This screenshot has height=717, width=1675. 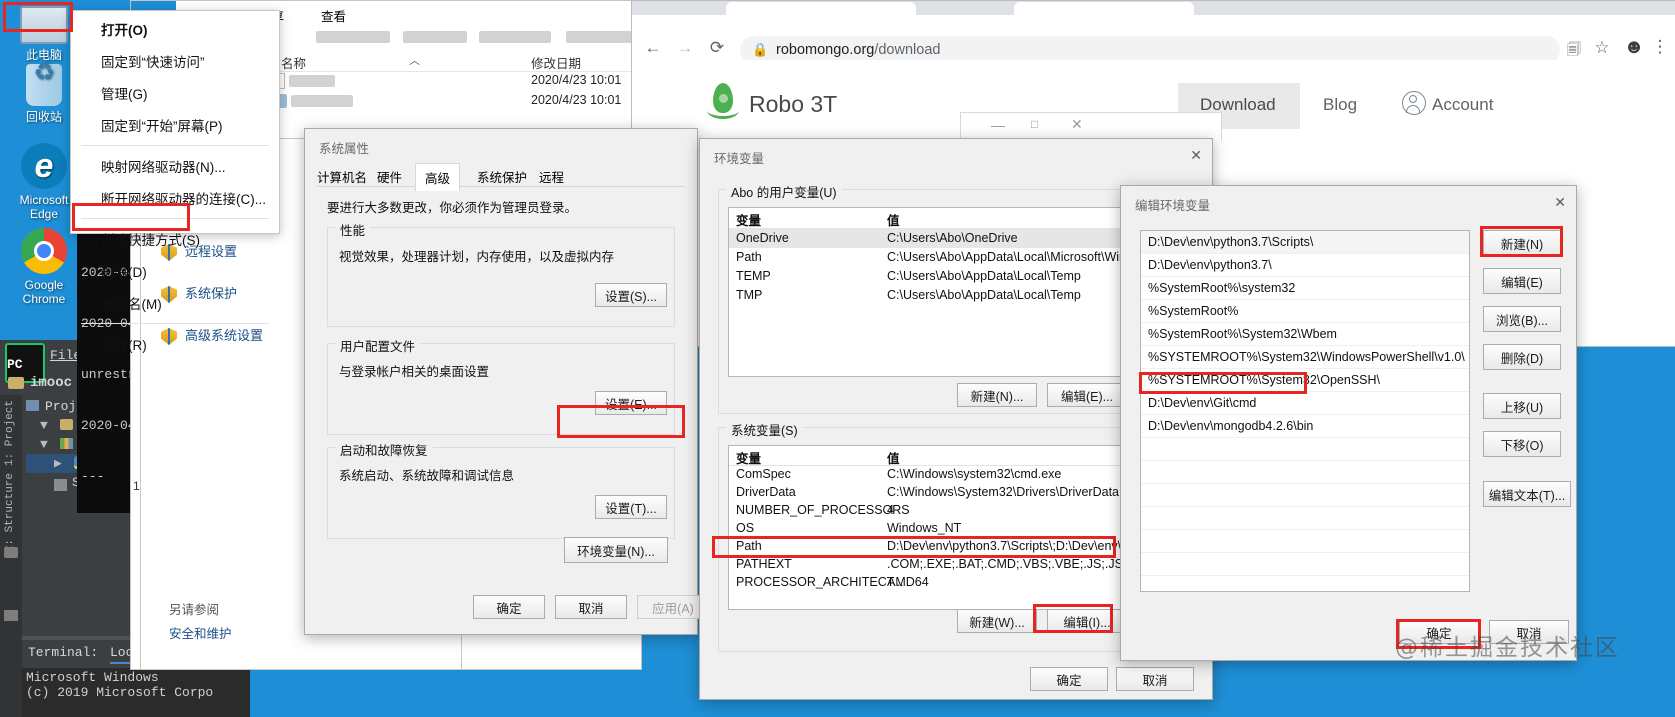 I want to click on path-delete-button: 删除(D), so click(x=1522, y=357).